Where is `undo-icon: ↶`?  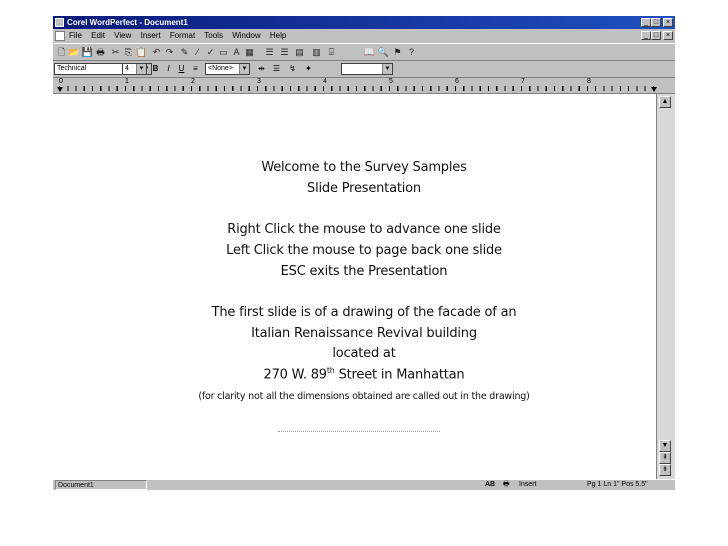 undo-icon: ↶ is located at coordinates (156, 52).